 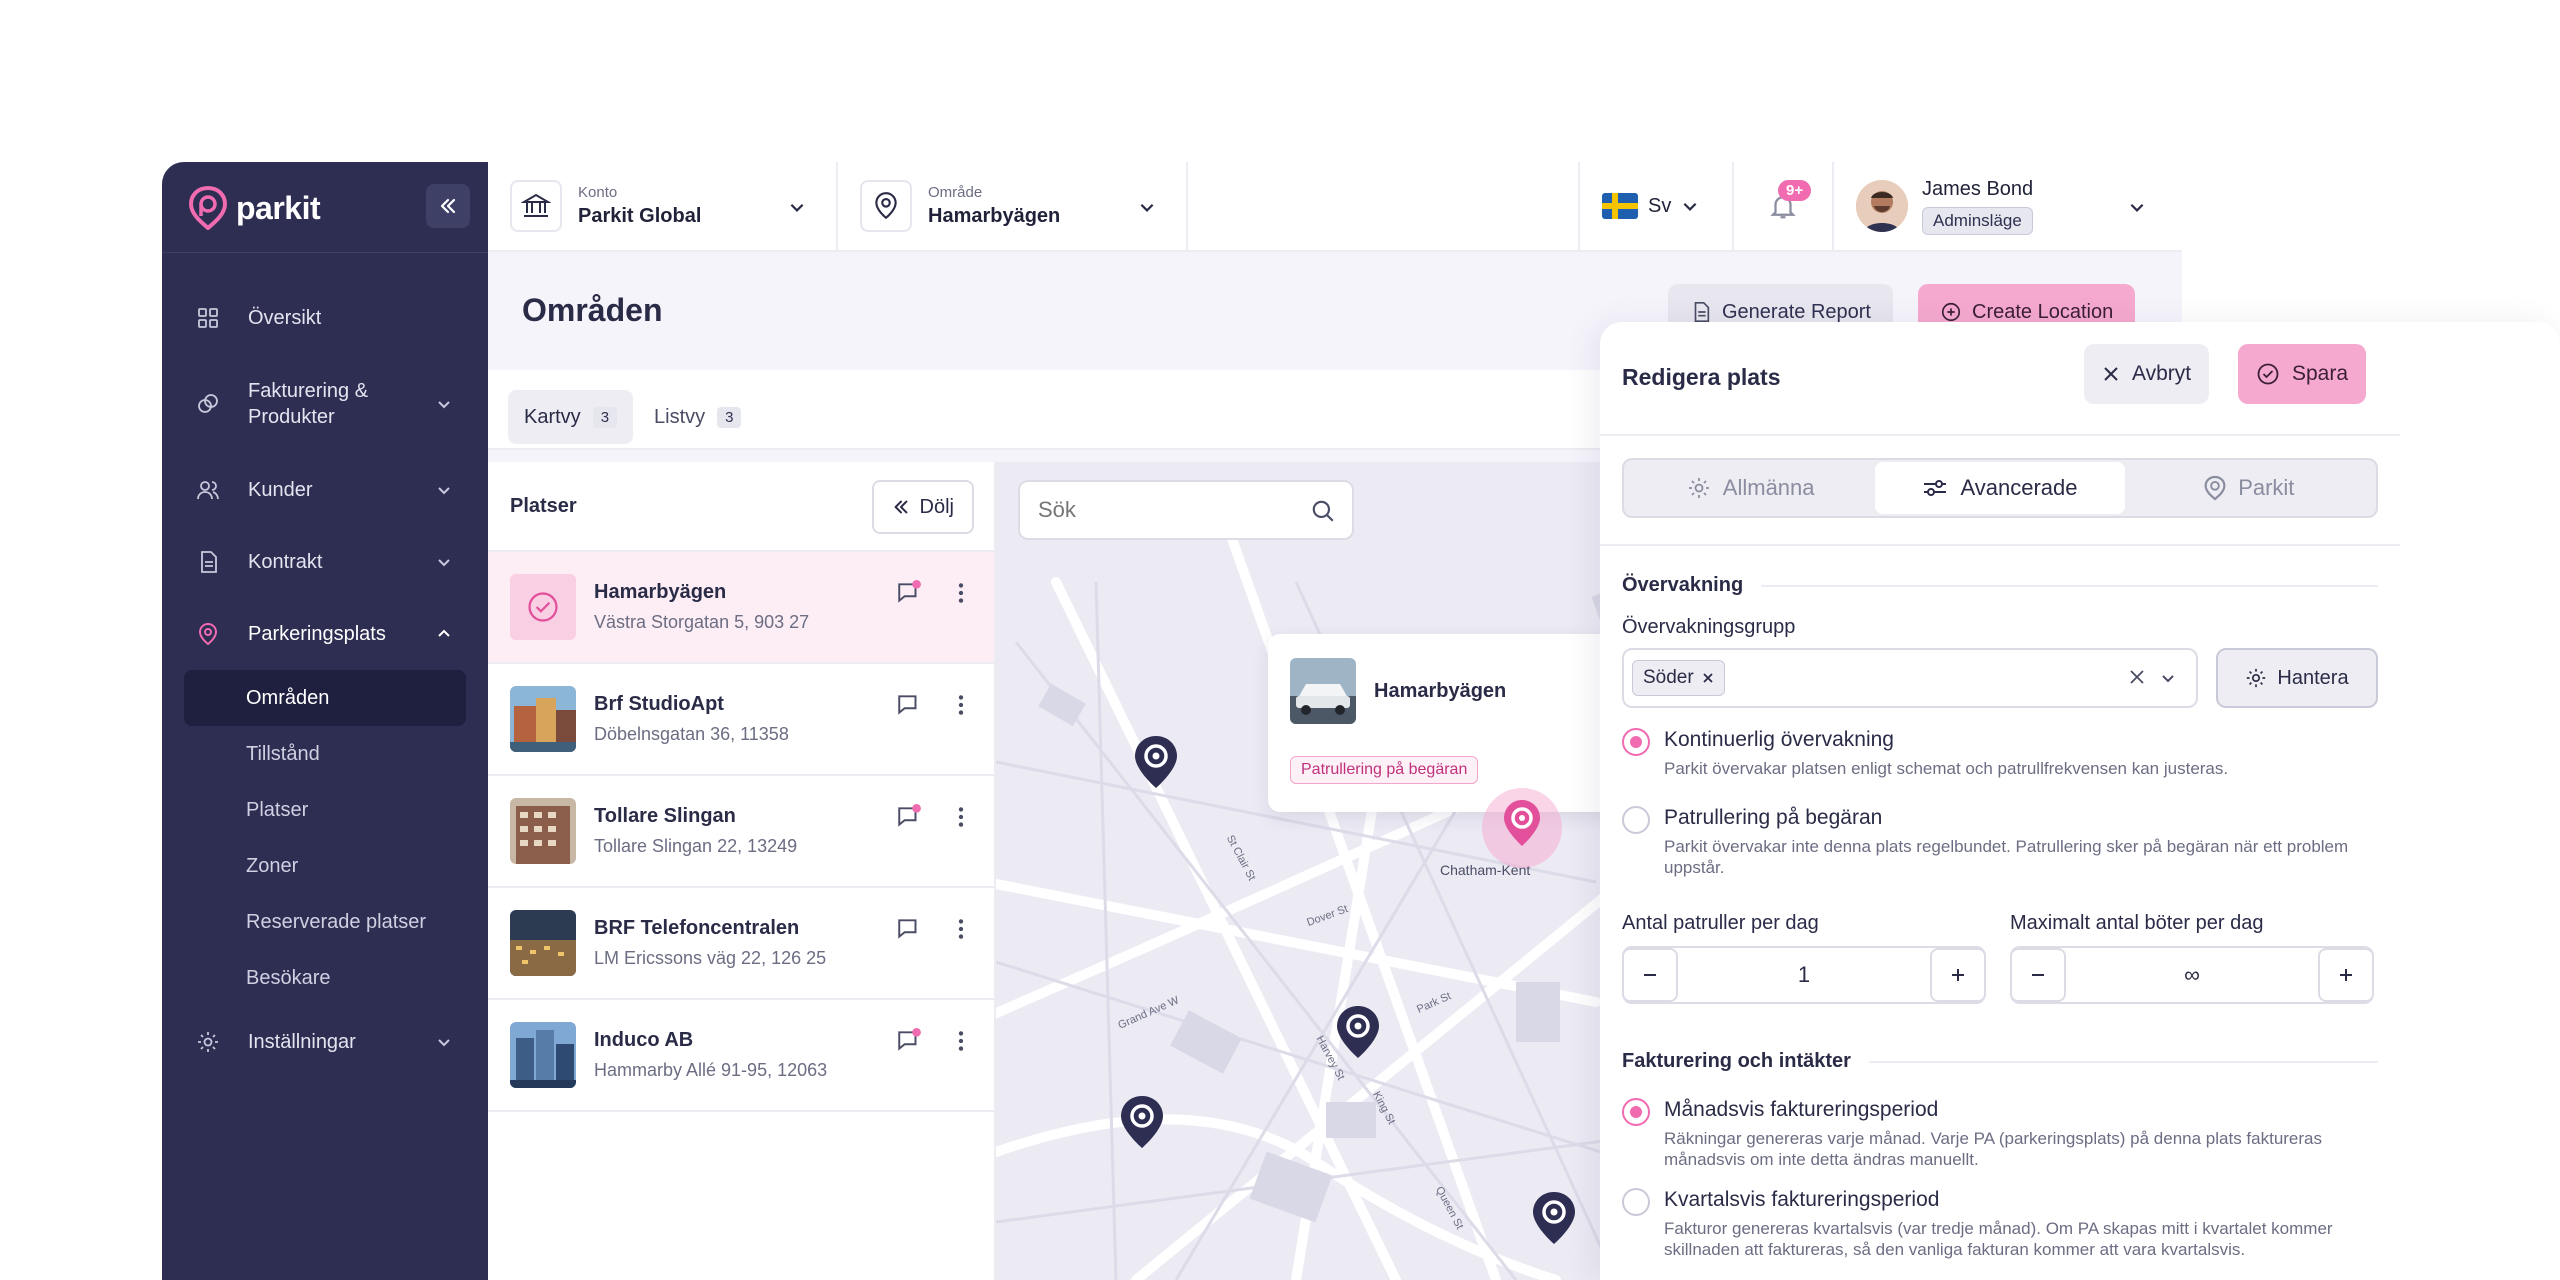 What do you see at coordinates (1440, 691) in the screenshot?
I see `popup-name: Hamarbyägen` at bounding box center [1440, 691].